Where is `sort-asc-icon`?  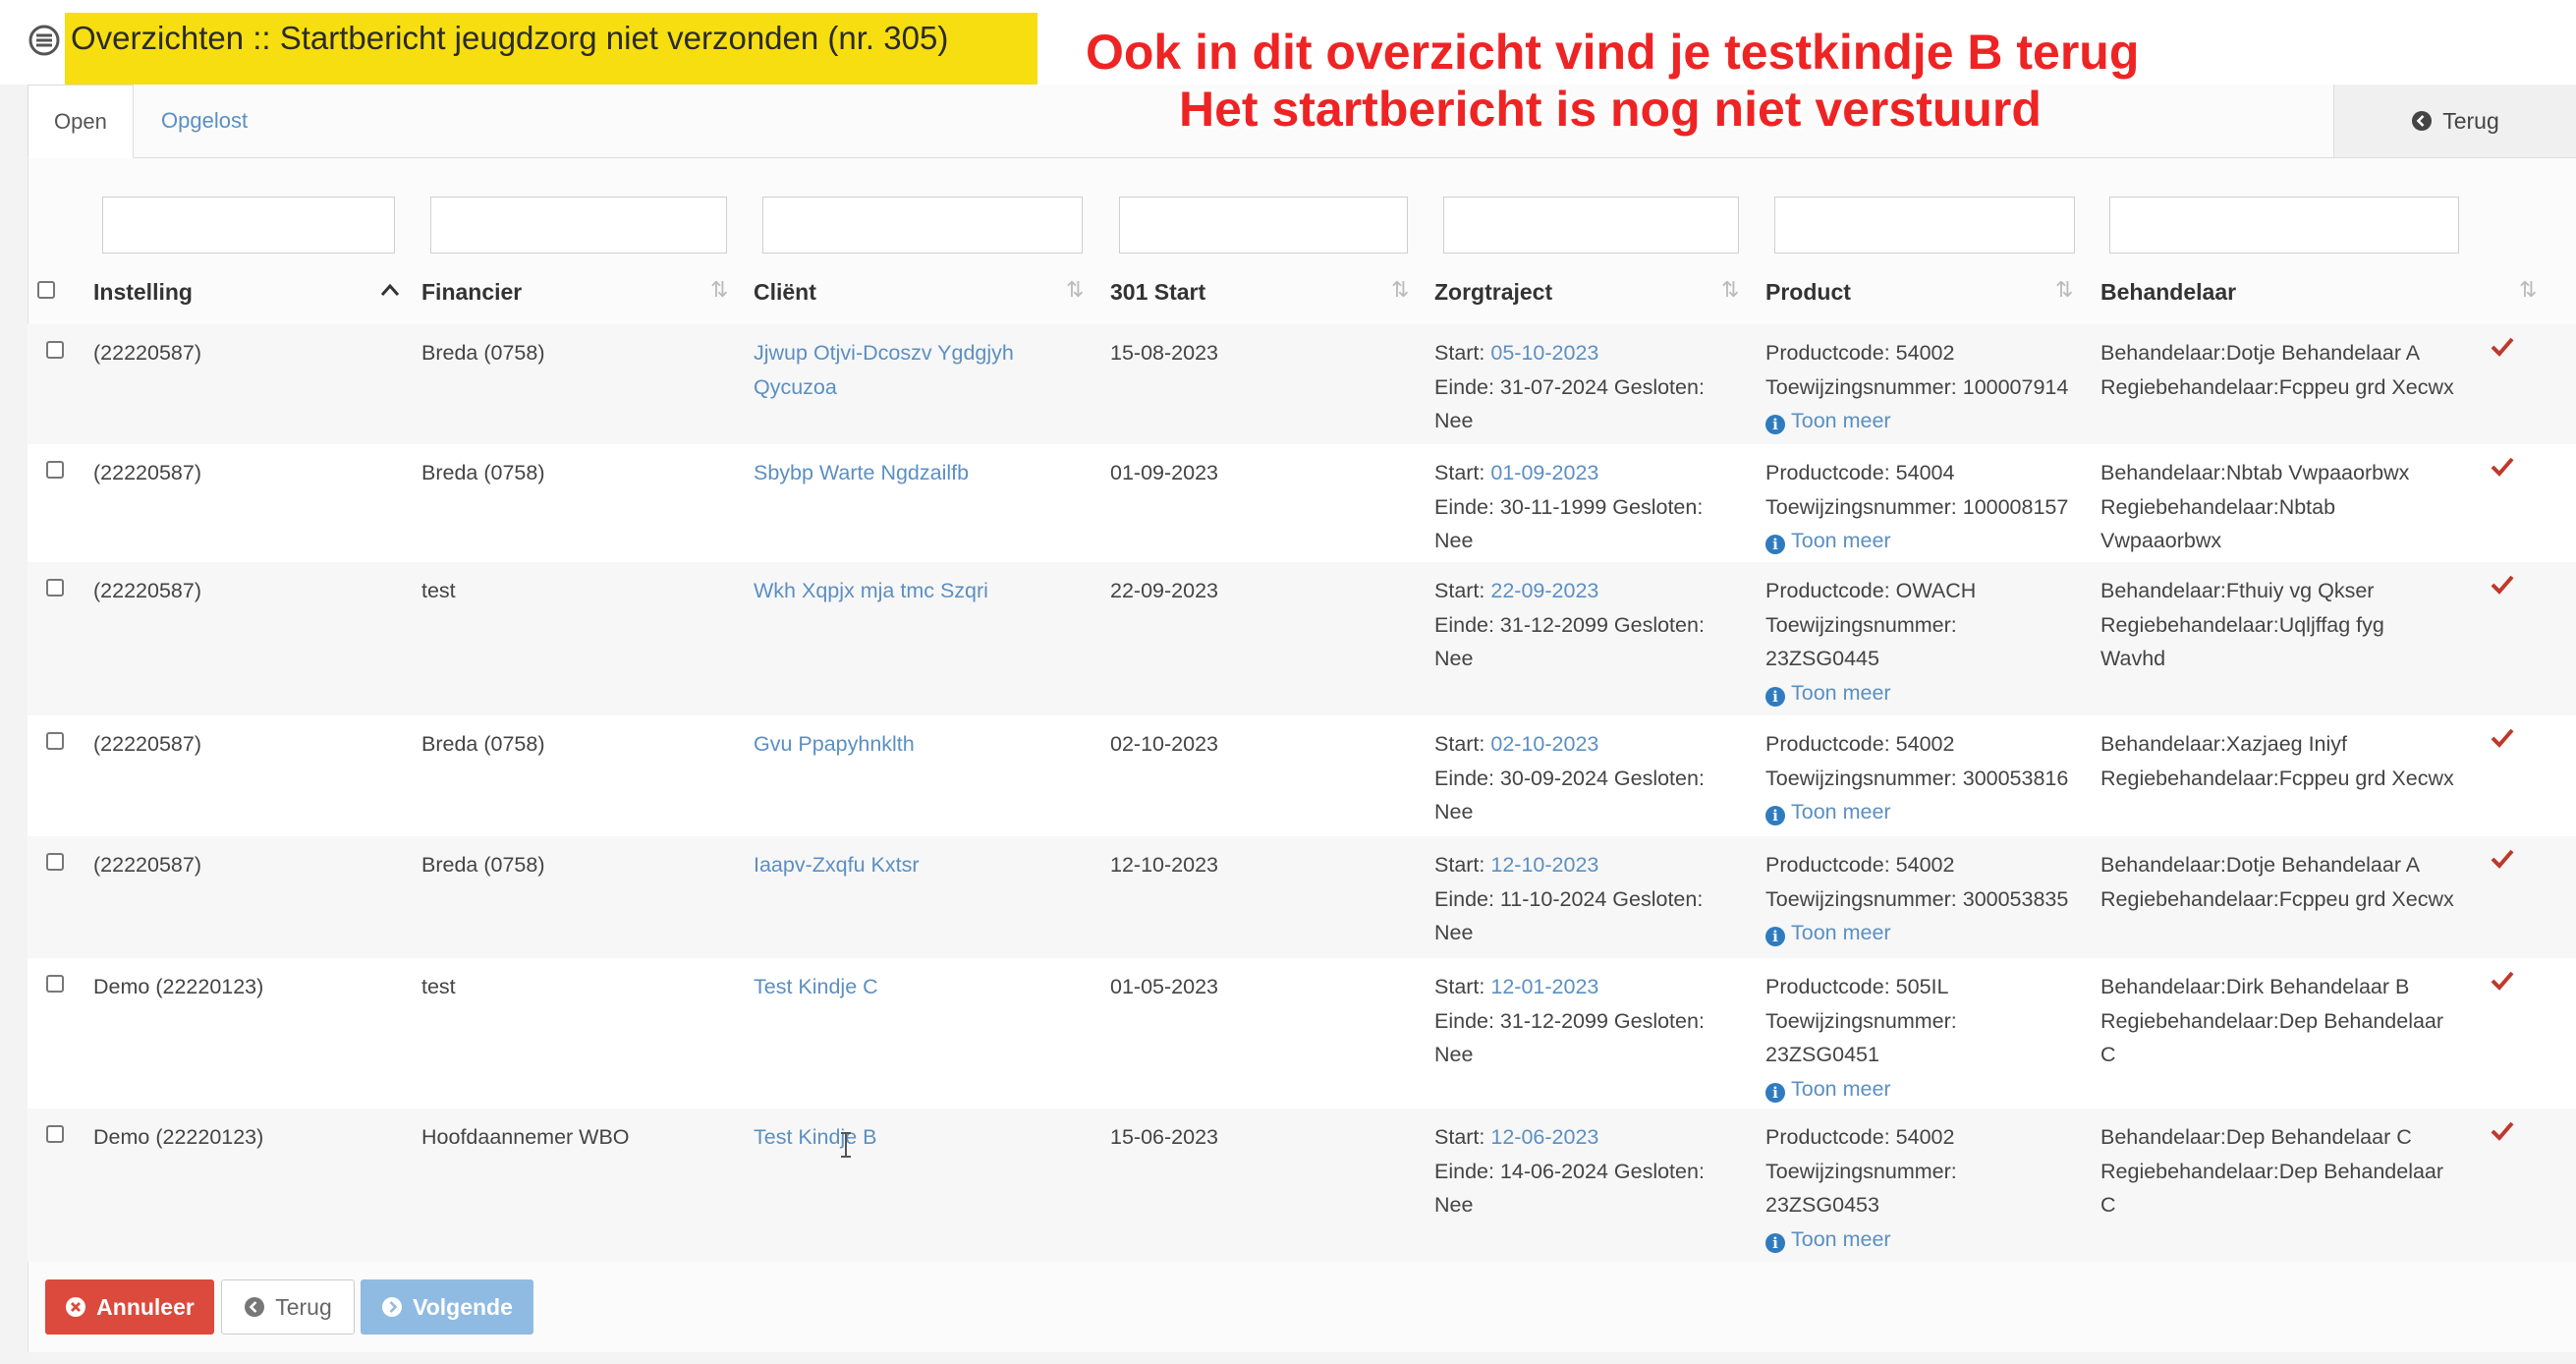
sort-asc-icon is located at coordinates (390, 290).